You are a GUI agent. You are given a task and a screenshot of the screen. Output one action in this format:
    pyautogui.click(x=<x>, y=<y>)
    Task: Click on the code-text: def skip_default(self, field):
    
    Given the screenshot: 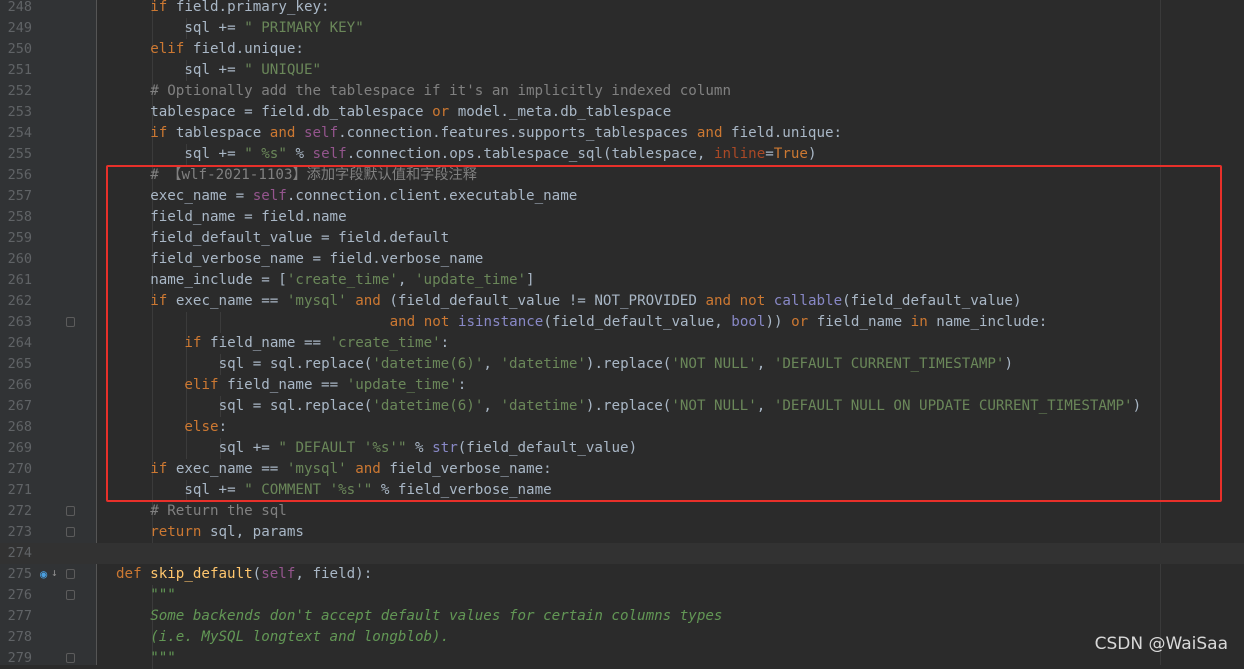 What is the action you would take?
    pyautogui.click(x=244, y=574)
    